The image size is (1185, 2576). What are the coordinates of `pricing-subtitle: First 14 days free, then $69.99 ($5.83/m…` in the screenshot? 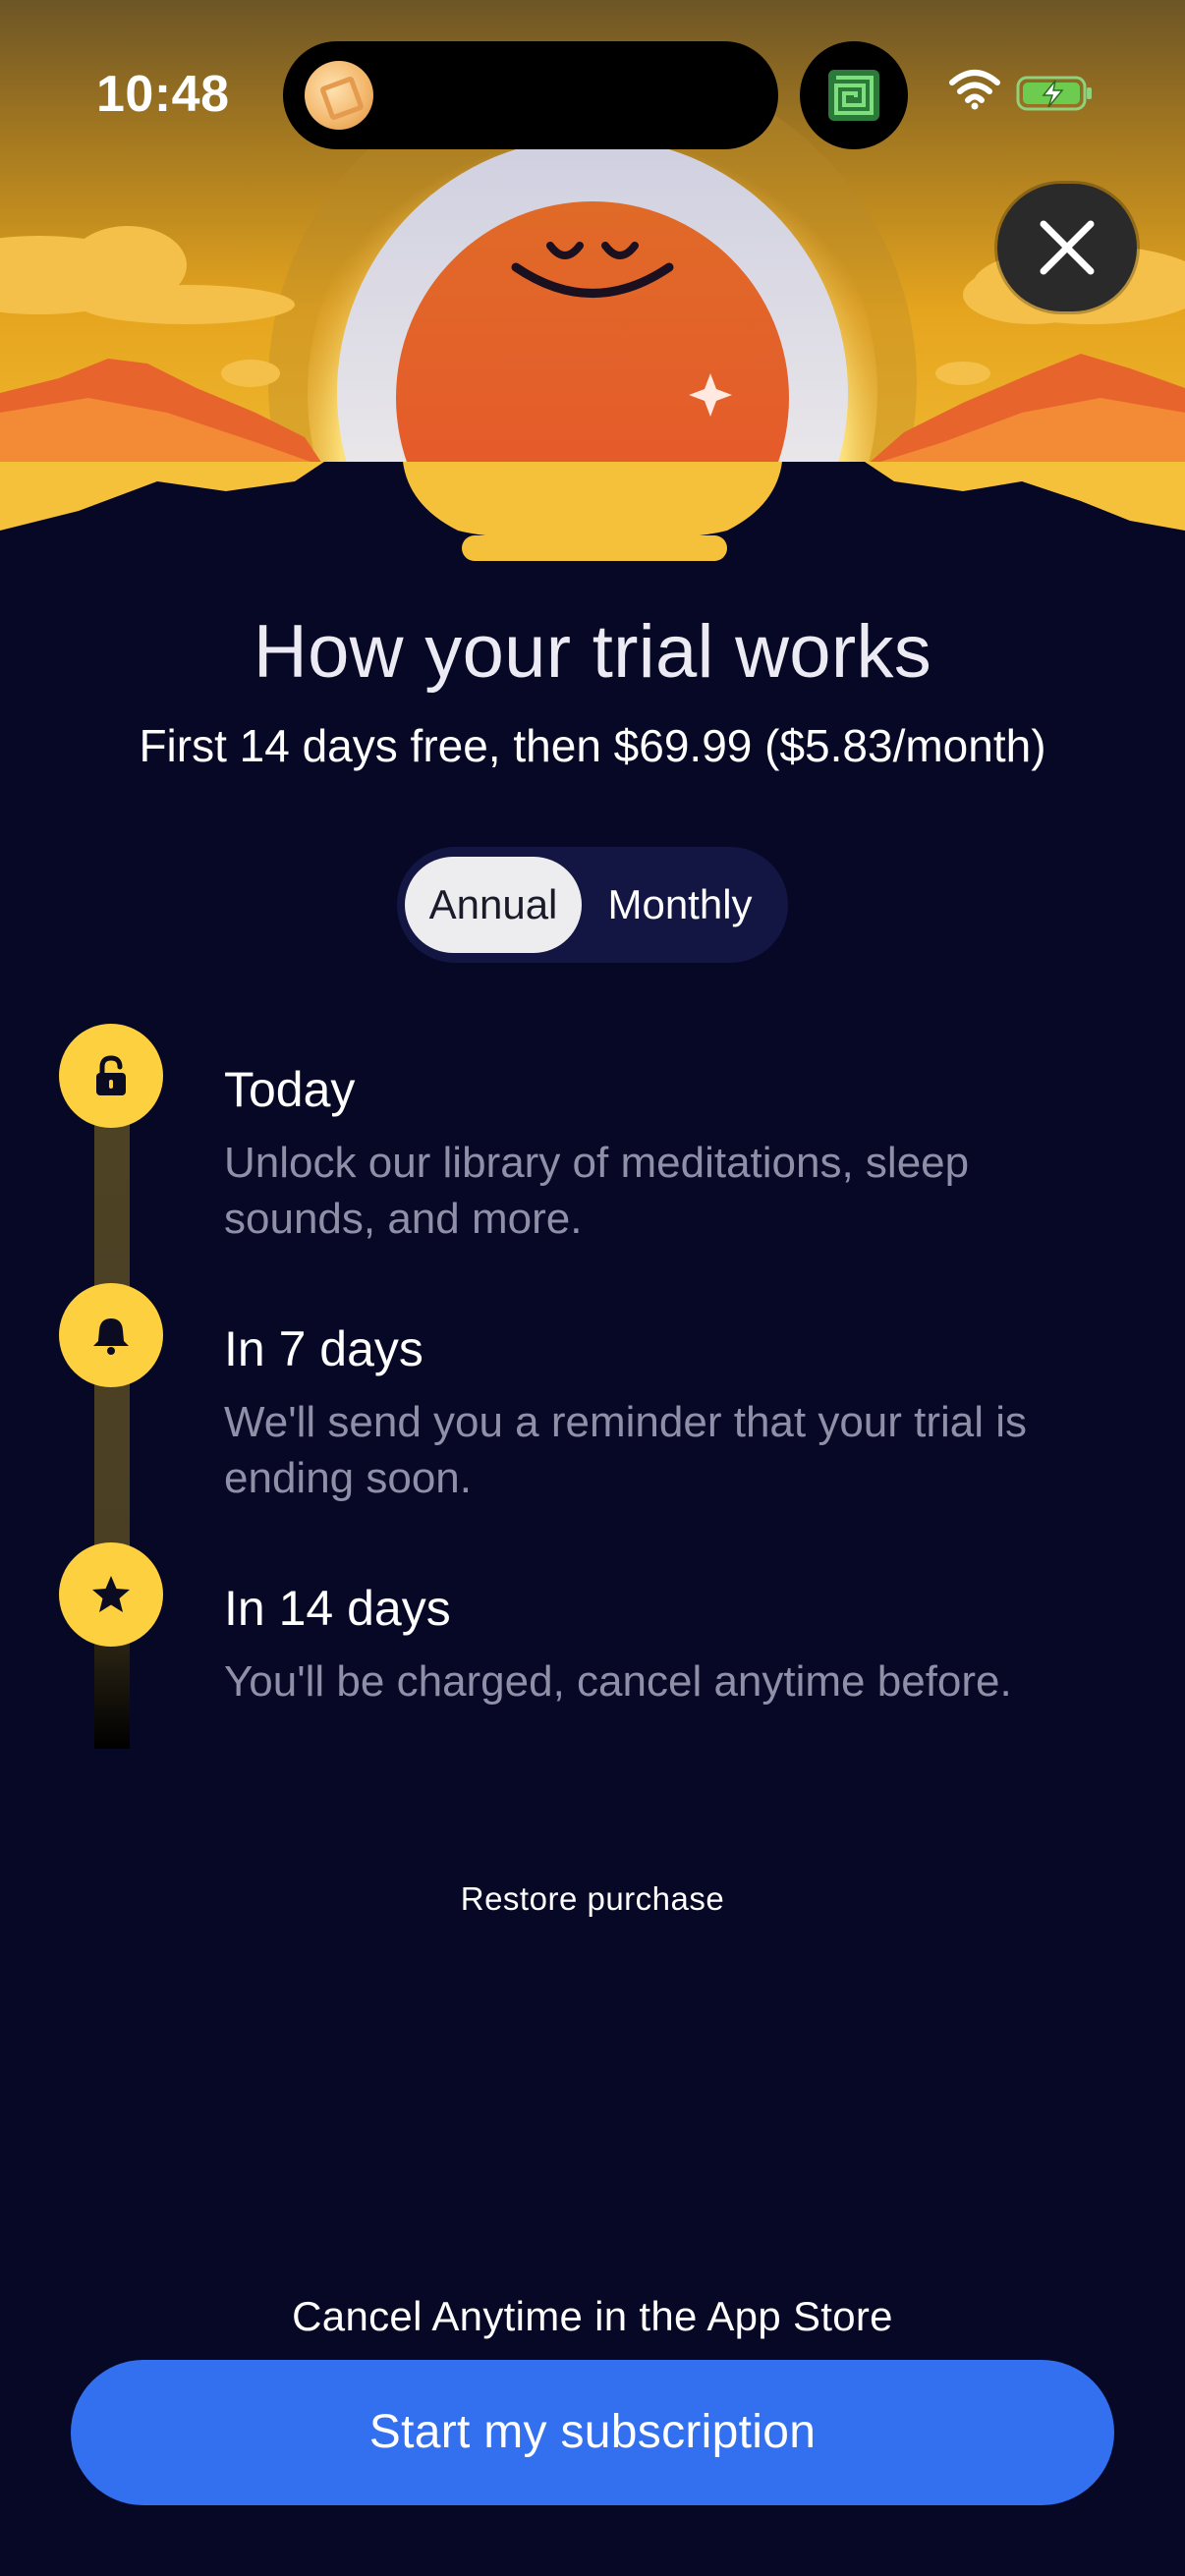 It's located at (592, 745).